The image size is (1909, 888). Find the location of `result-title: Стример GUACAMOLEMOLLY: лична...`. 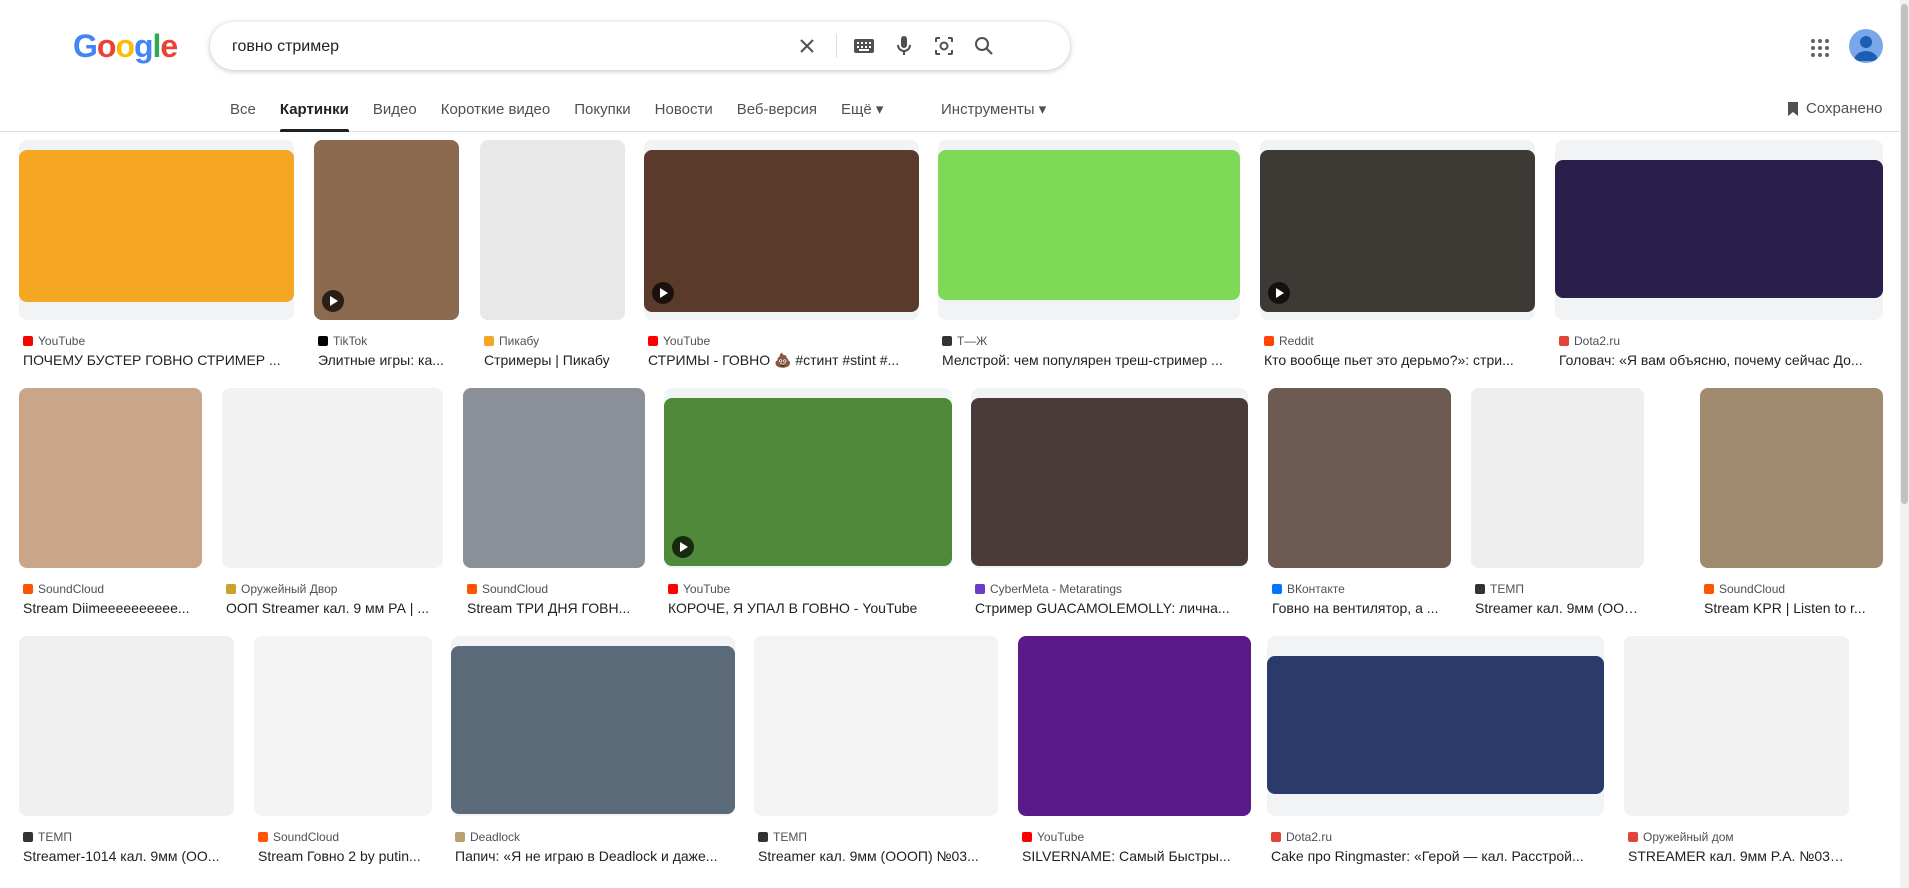

result-title: Стример GUACAMOLEMOLLY: лична... is located at coordinates (1111, 608).